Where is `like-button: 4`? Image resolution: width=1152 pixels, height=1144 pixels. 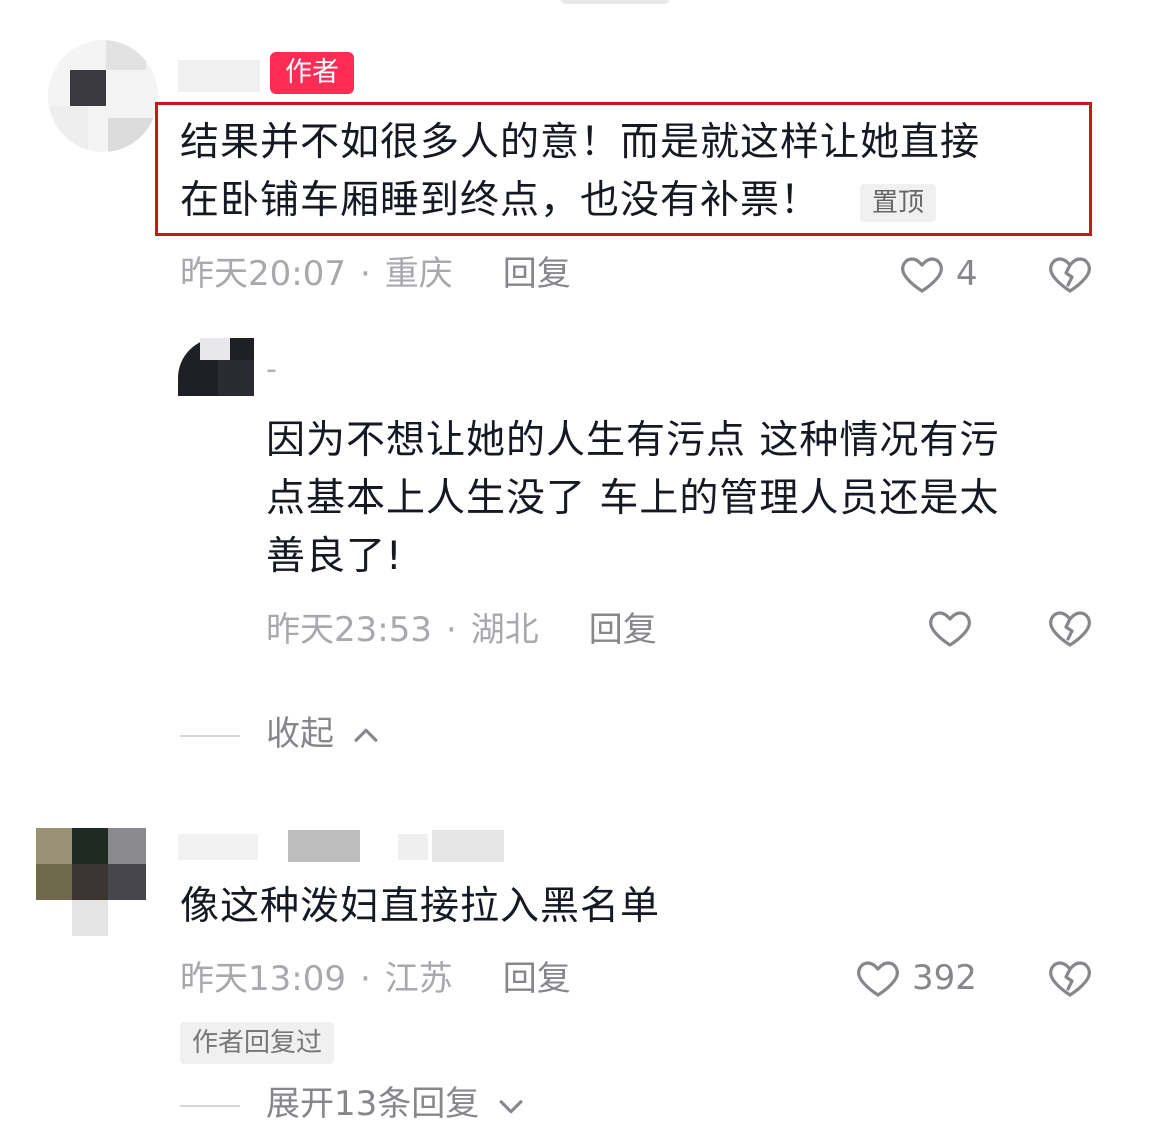
like-button: 4 is located at coordinates (943, 274).